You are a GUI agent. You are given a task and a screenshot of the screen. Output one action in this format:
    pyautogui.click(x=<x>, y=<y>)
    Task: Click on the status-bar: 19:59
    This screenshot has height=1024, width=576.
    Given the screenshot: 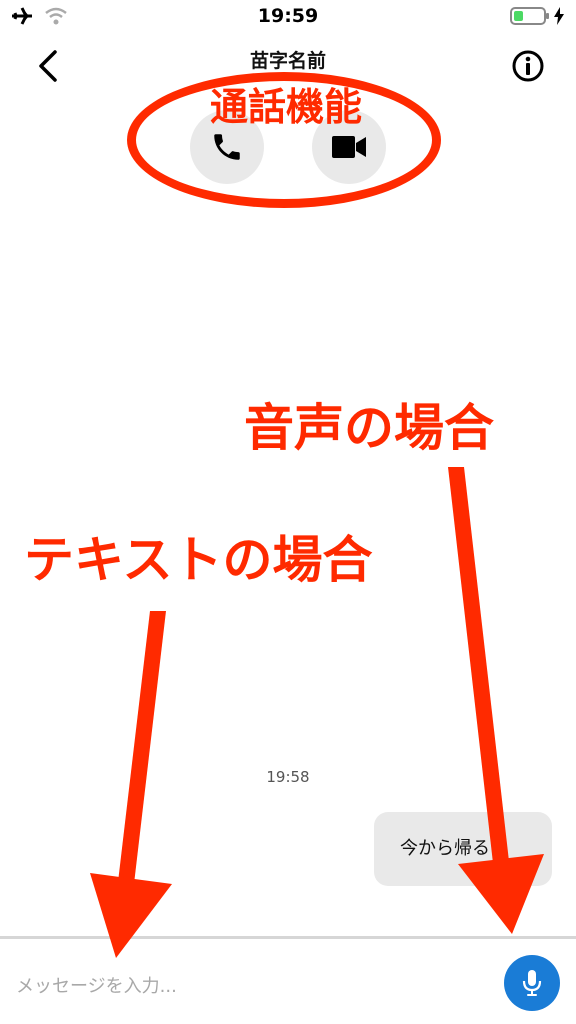 What is the action you would take?
    pyautogui.click(x=288, y=17)
    